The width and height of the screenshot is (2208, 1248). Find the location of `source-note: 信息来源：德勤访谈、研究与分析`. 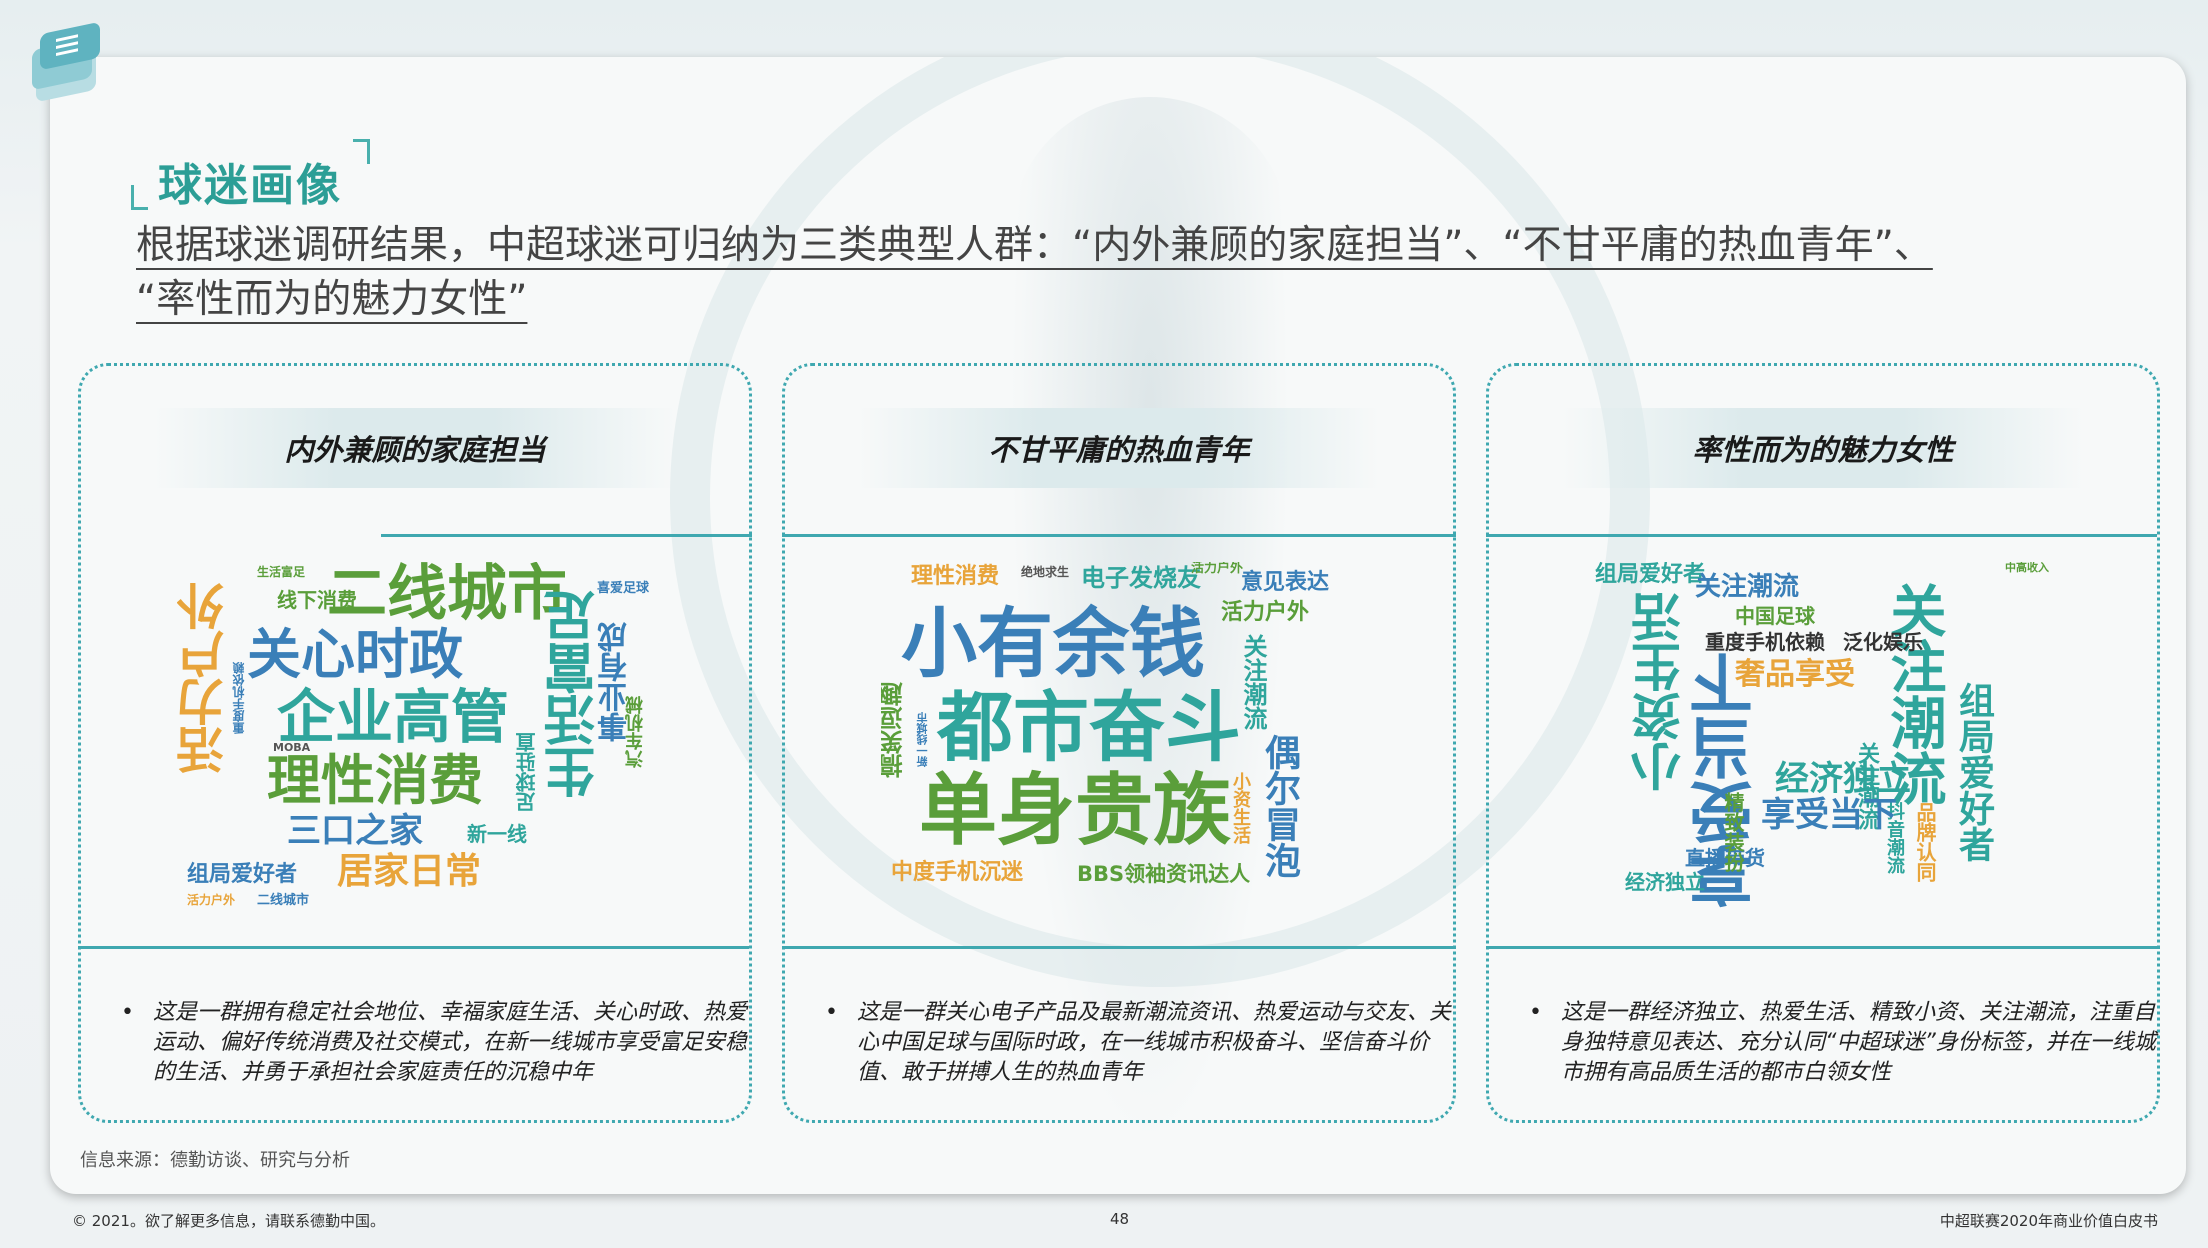

source-note: 信息来源：德勤访谈、研究与分析 is located at coordinates (215, 1160).